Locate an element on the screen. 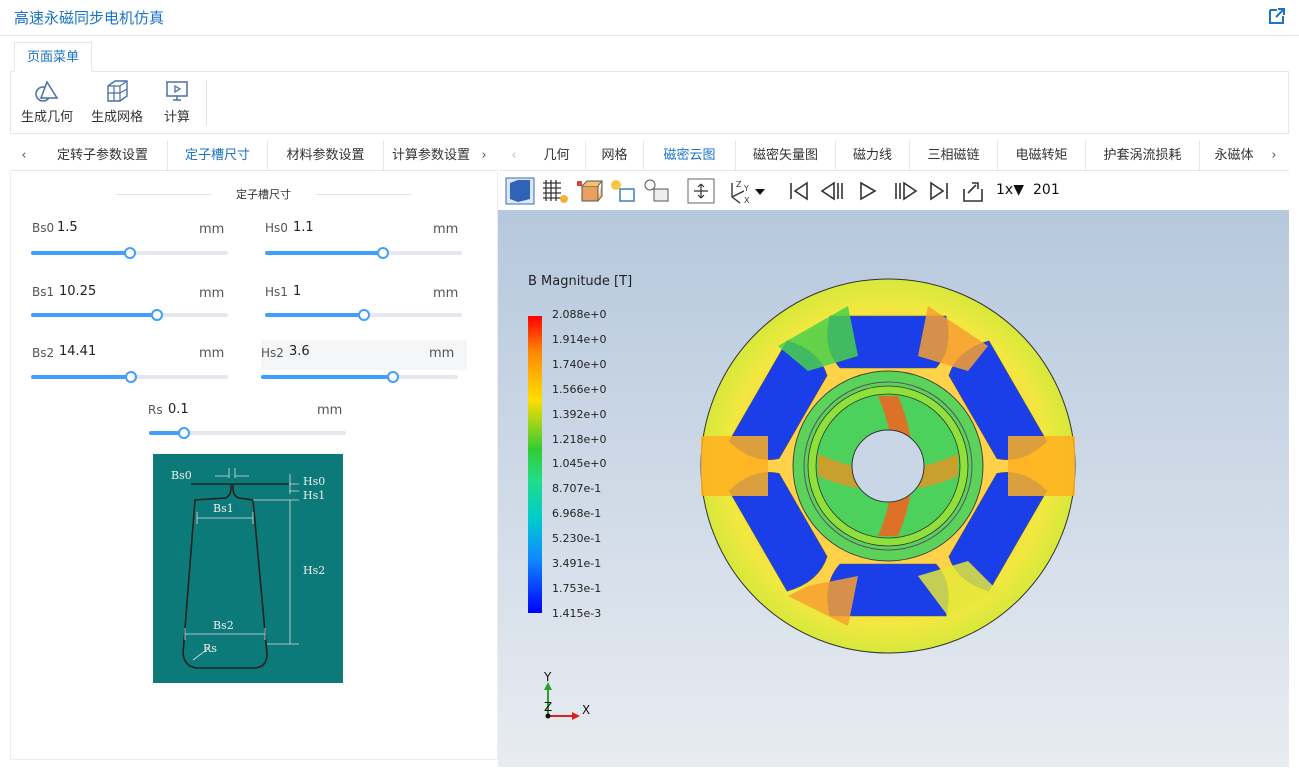  legend-tick-label: 1.415e-3 is located at coordinates (577, 613).